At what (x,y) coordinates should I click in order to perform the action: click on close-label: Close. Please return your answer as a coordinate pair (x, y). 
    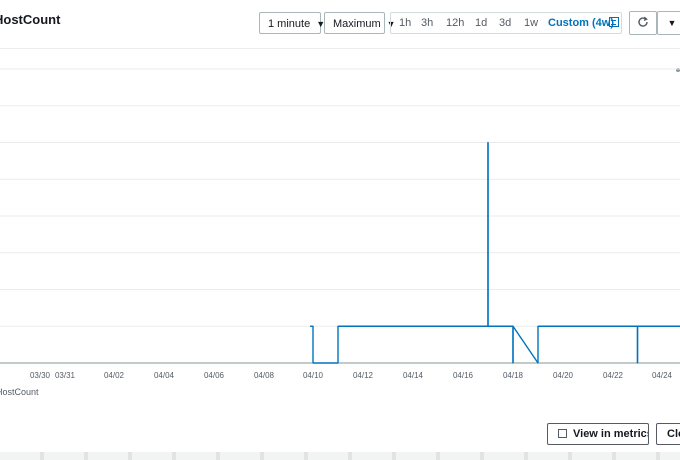
    Looking at the image, I should click on (673, 434).